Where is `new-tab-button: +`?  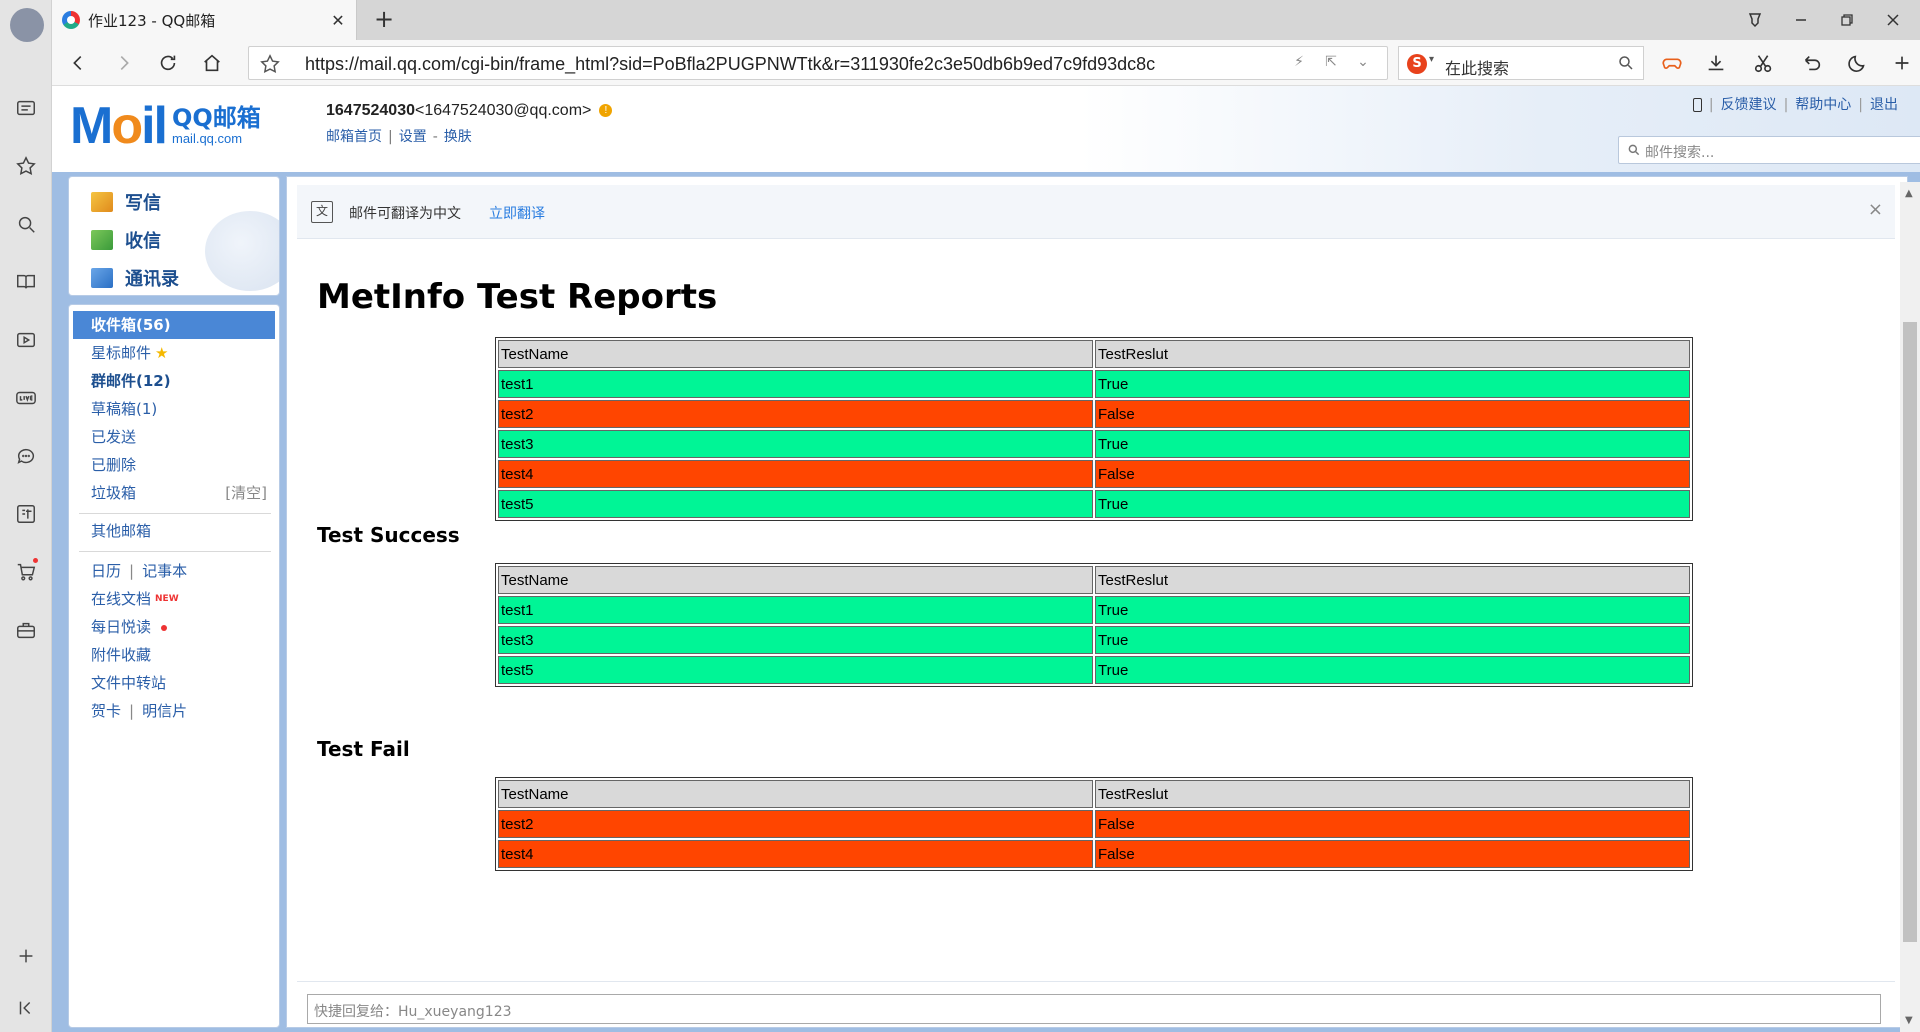
new-tab-button: + is located at coordinates (384, 20).